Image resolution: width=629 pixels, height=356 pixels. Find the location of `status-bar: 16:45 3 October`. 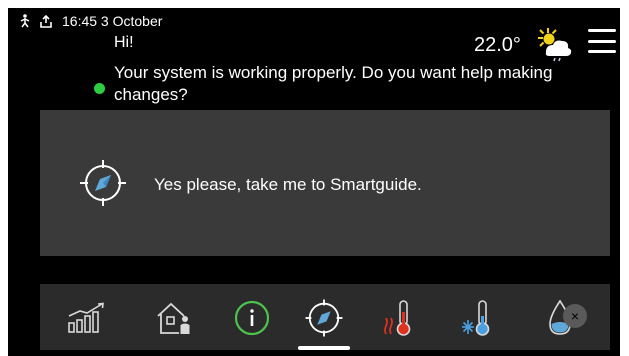

status-bar: 16:45 3 October is located at coordinates (91, 21).